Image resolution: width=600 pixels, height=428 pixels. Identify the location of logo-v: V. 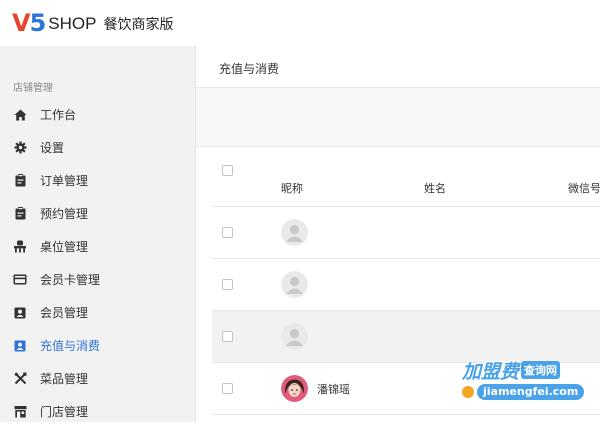
(21, 23).